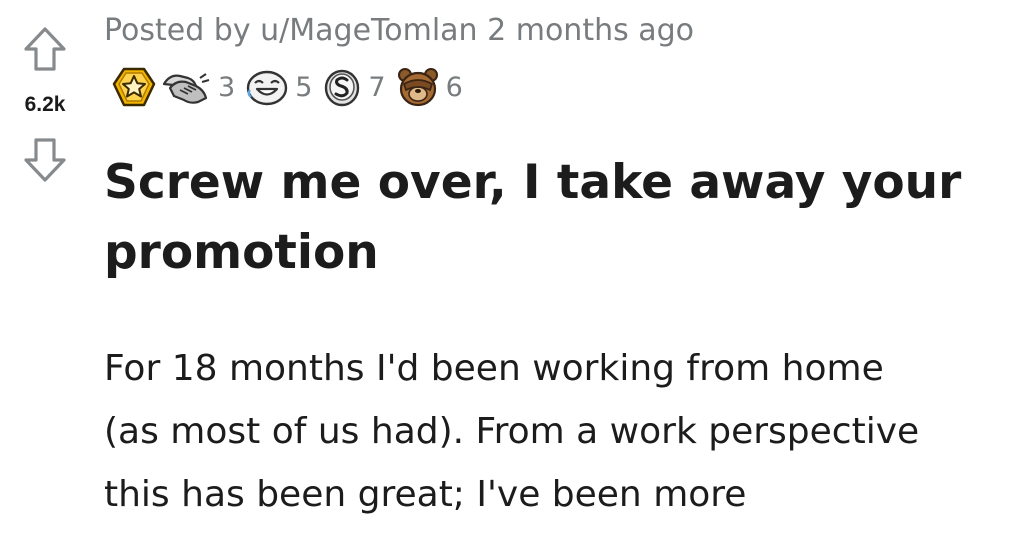 The height and width of the screenshot is (535, 1024). Describe the element at coordinates (304, 87) in the screenshot. I see `laughing-face-award-count: 5` at that location.